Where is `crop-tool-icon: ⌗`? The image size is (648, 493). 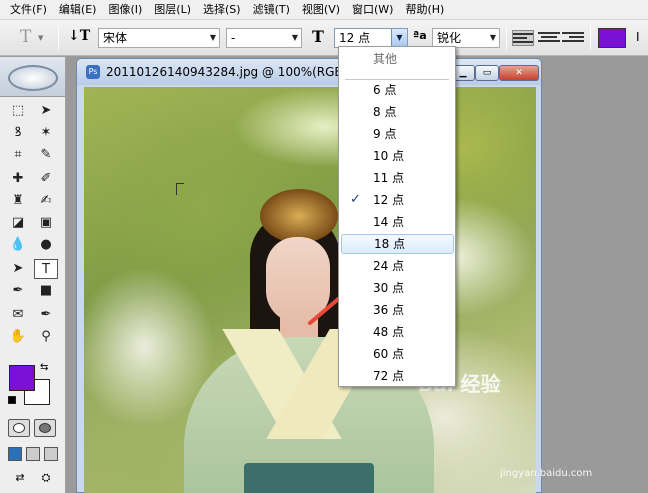 crop-tool-icon: ⌗ is located at coordinates (18, 155).